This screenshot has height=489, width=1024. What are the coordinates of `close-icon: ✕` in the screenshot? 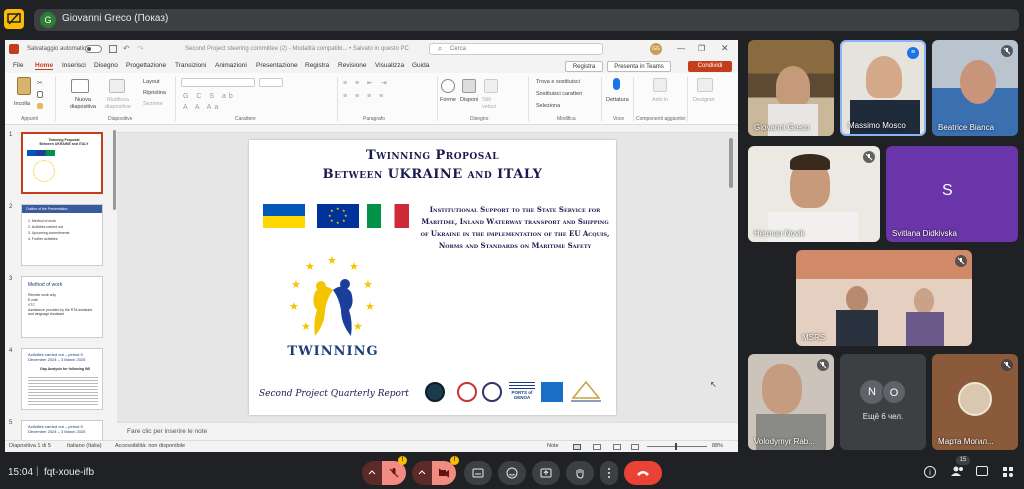 It's located at (725, 48).